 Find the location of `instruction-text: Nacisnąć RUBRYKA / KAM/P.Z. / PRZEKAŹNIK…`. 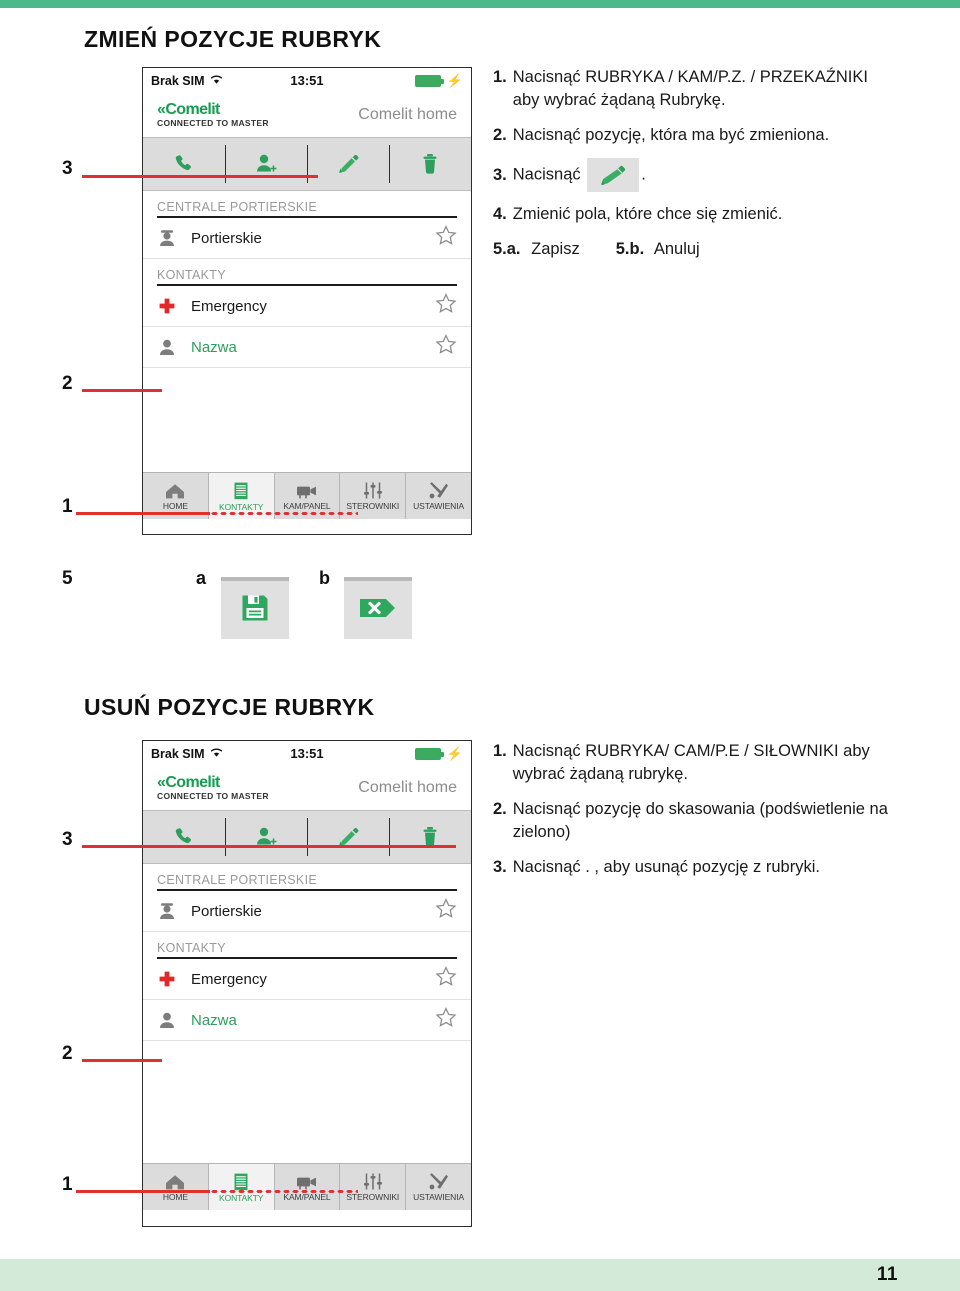

instruction-text: Nacisnąć RUBRYKA / KAM/P.Z. / PRZEKAŹNIK… is located at coordinates (690, 89).